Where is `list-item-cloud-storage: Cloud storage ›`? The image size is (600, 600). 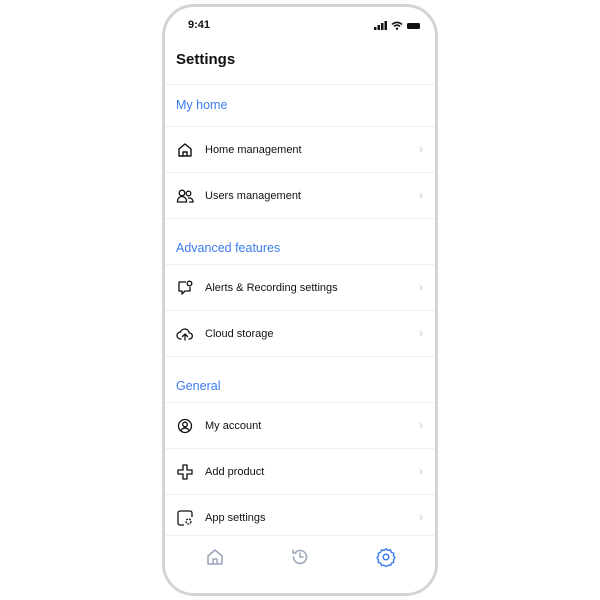 list-item-cloud-storage: Cloud storage › is located at coordinates (300, 333).